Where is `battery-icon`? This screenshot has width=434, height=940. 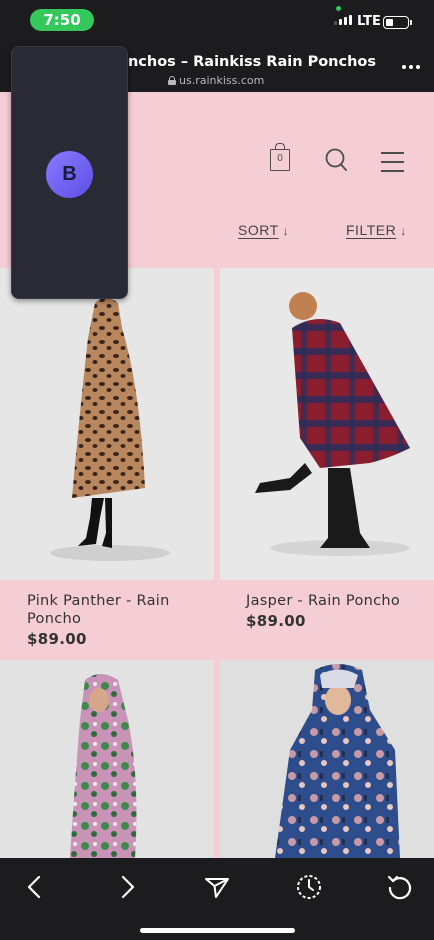 battery-icon is located at coordinates (397, 22).